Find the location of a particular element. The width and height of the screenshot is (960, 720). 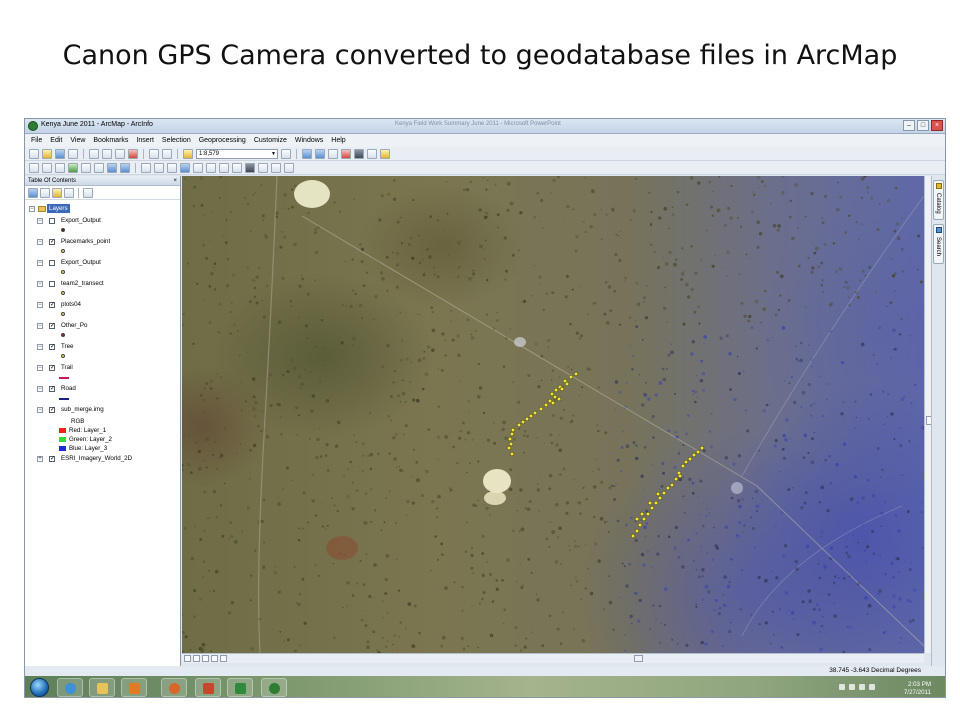

taskbar-arcmap is located at coordinates (274, 687).